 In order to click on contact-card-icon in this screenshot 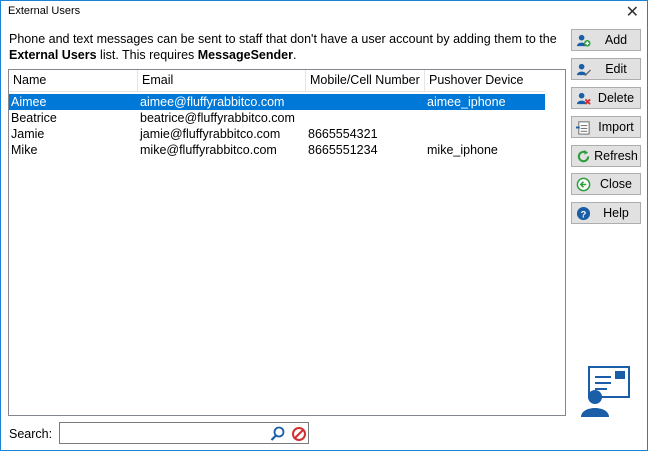, I will do `click(605, 391)`.